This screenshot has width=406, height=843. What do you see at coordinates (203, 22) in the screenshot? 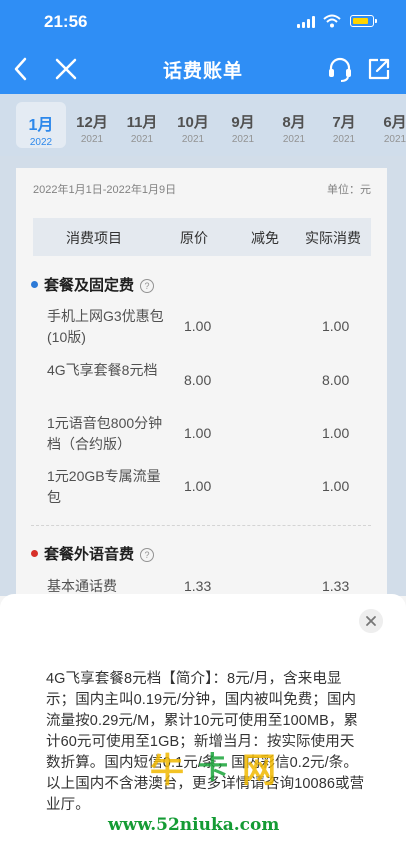
I see `status-bar: 21:56` at bounding box center [203, 22].